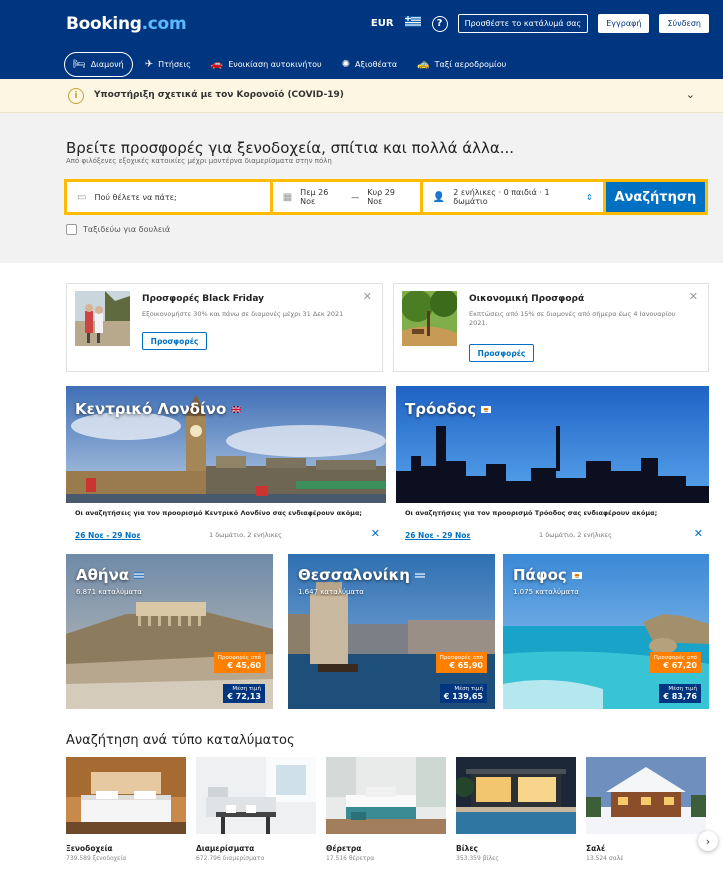 The height and width of the screenshot is (895, 723). I want to click on car-icon: 🚗, so click(217, 64).